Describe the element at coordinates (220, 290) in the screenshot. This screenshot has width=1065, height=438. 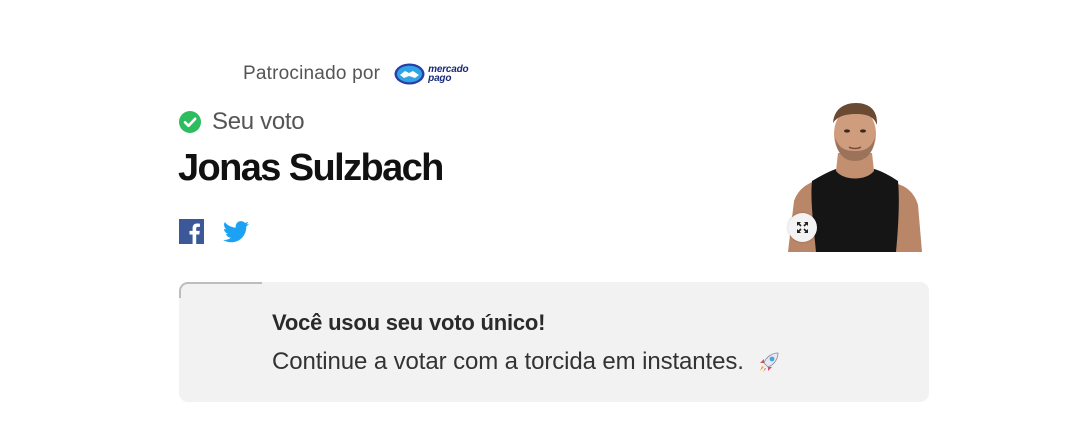
I see `notice-tab-decoration` at that location.